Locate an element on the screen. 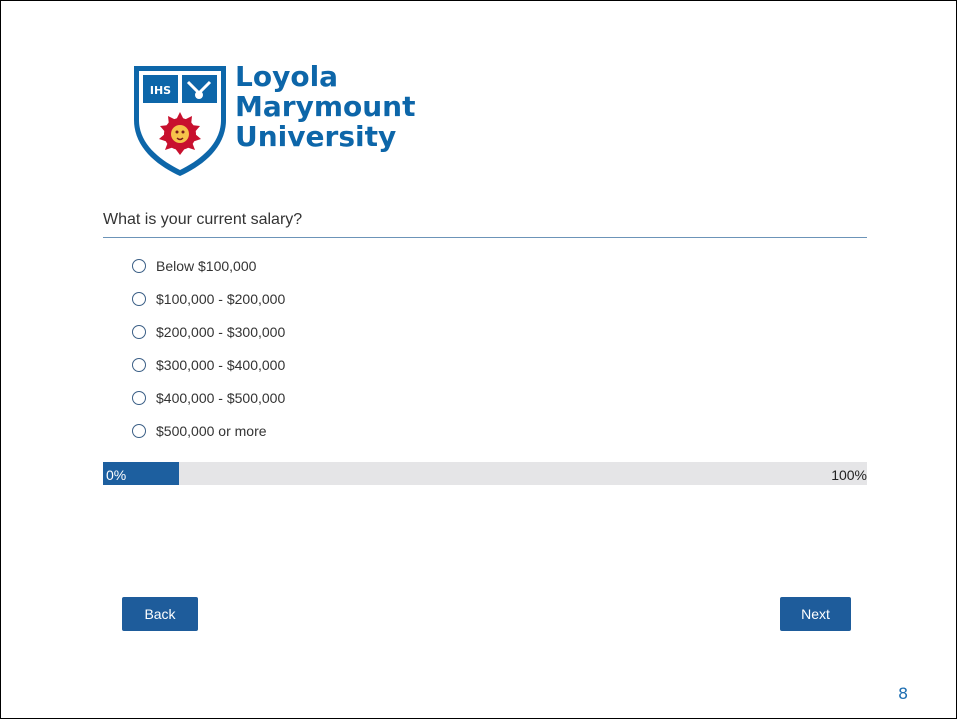 The width and height of the screenshot is (959, 721). logo-line-3: University is located at coordinates (316, 136).